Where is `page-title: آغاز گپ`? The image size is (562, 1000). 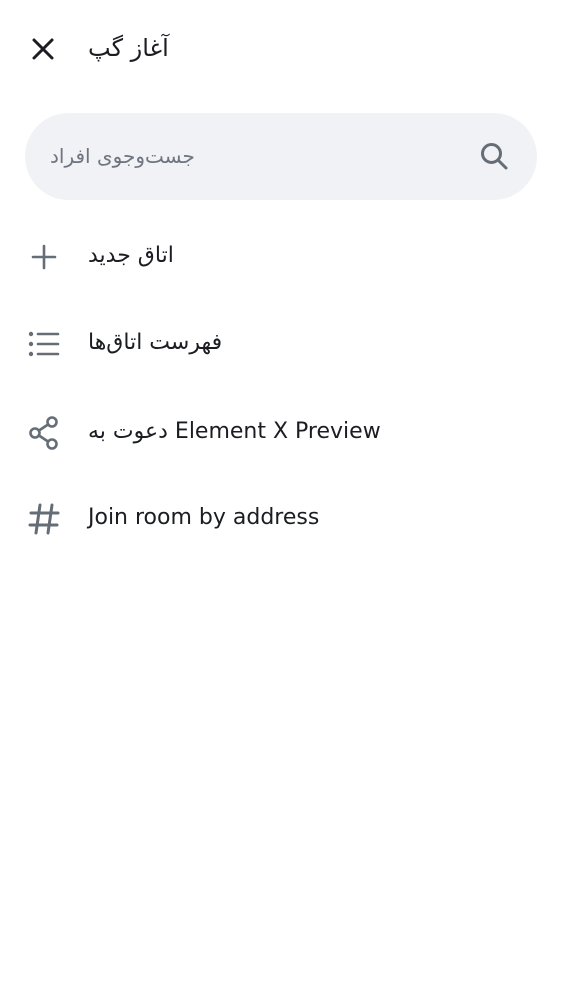
page-title: آغاز گپ is located at coordinates (128, 48).